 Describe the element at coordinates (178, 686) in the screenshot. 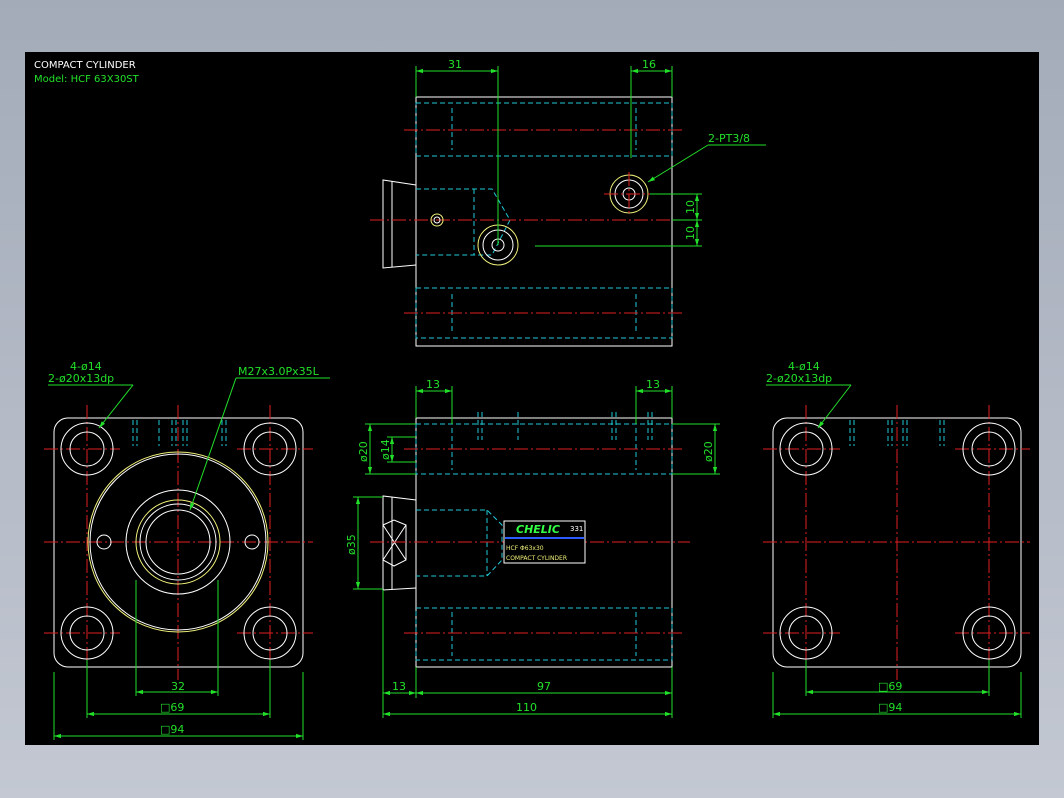

I see `dim-32: 32` at that location.